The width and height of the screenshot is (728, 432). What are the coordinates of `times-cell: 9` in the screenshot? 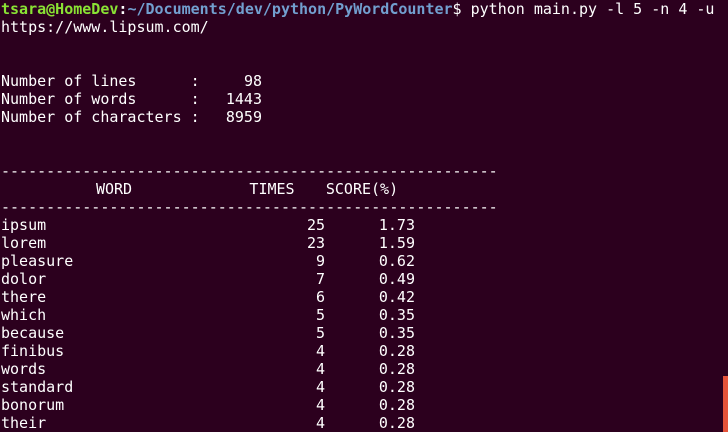 It's located at (320, 261).